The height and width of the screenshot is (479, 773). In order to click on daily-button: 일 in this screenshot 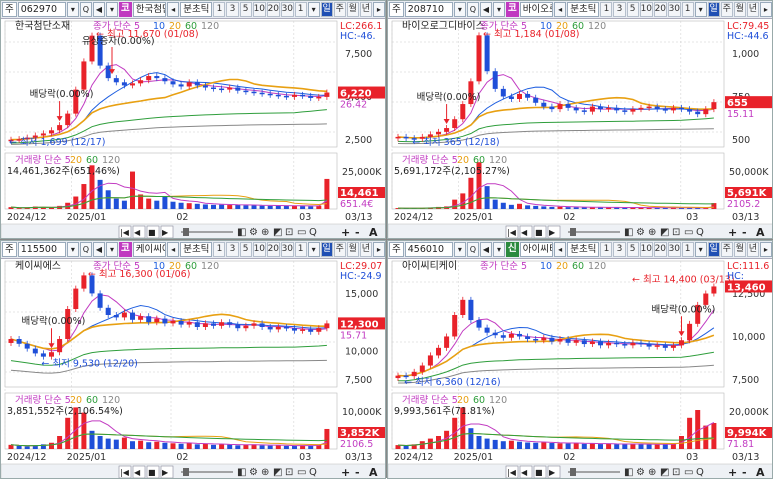, I will do `click(326, 9)`.